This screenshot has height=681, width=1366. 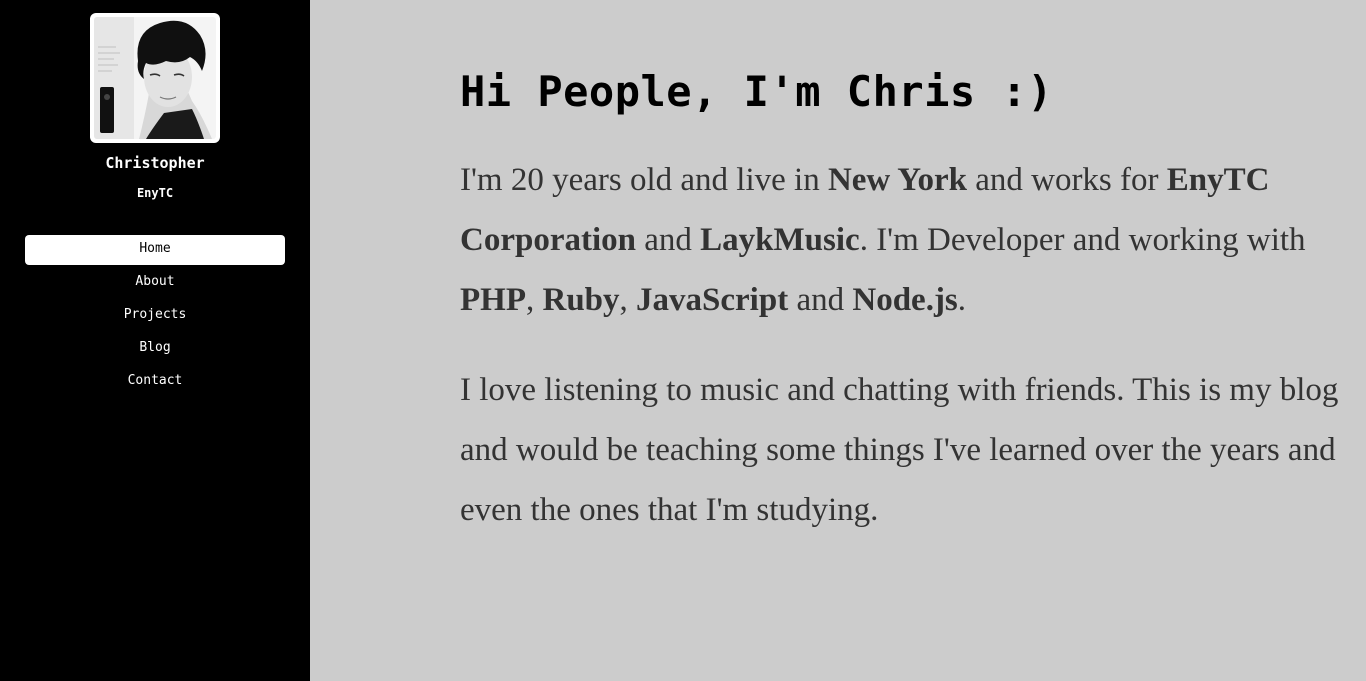 I want to click on intro-city: New York, so click(x=897, y=180).